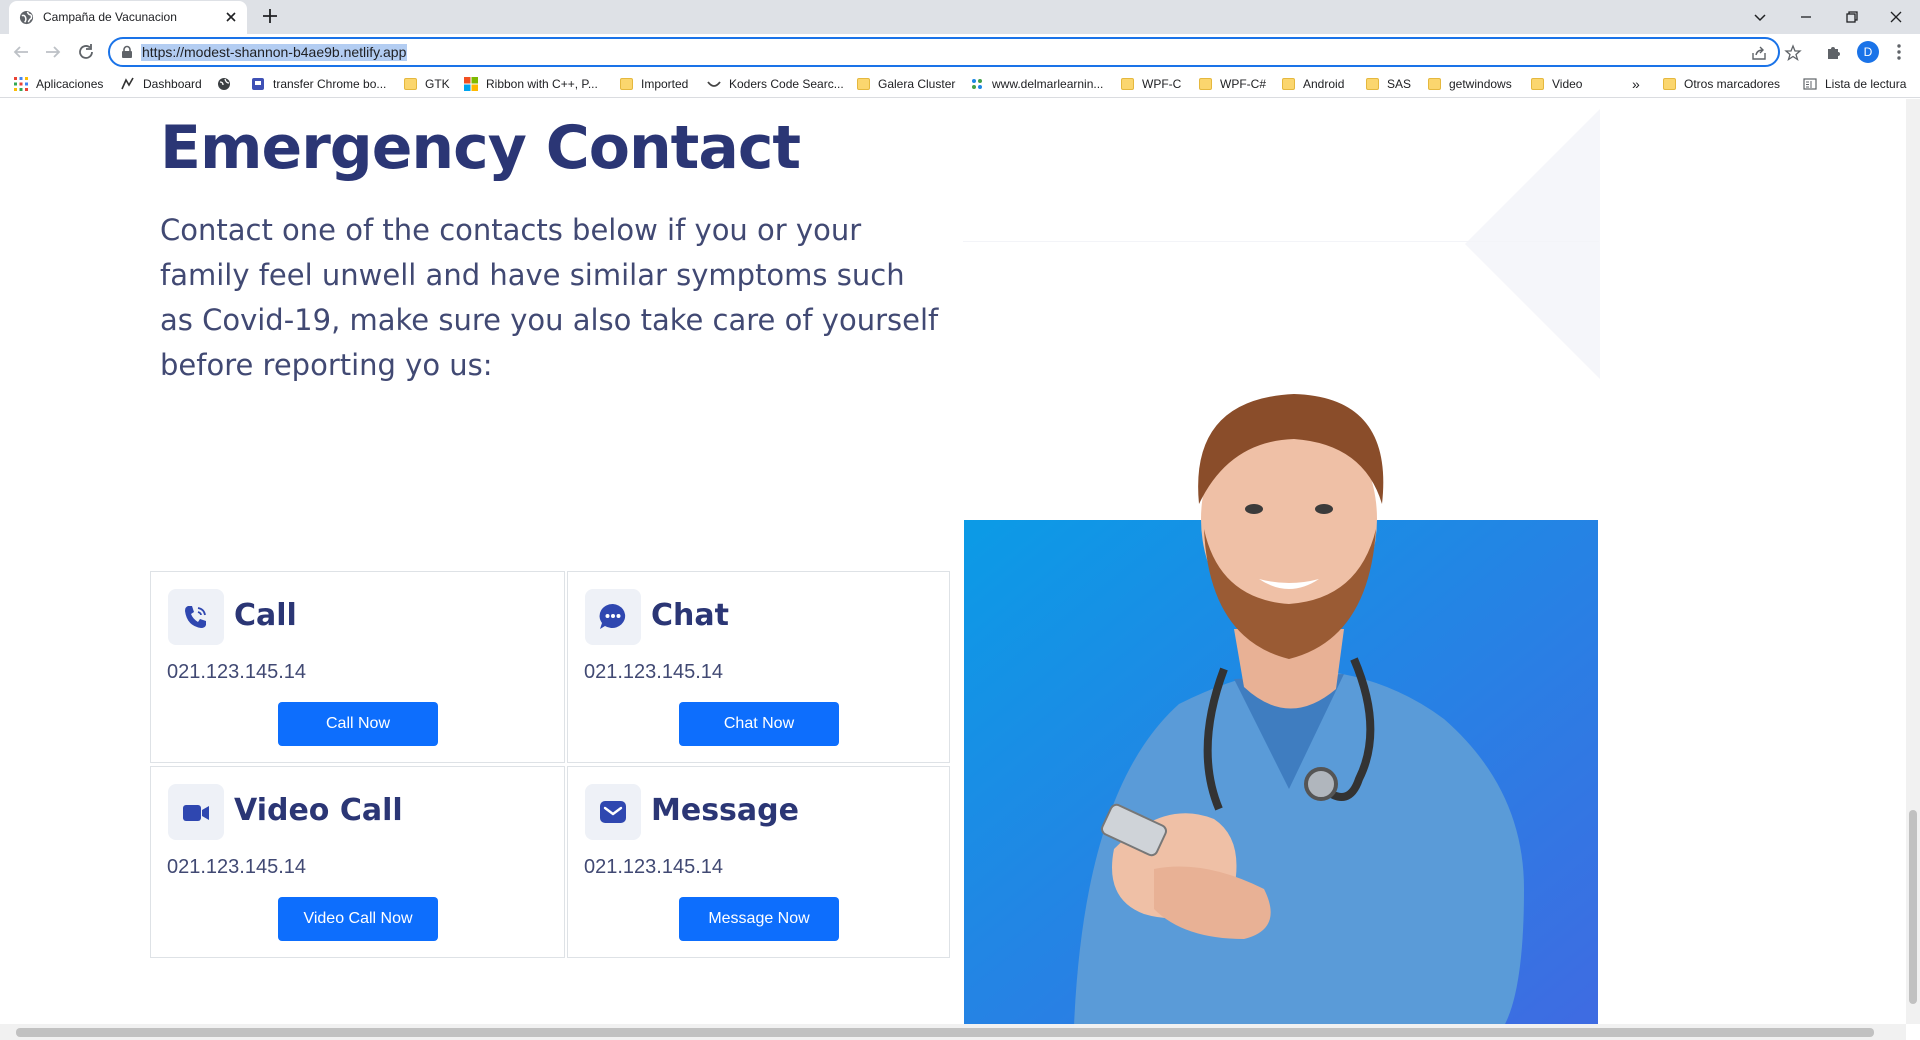 The width and height of the screenshot is (1920, 1040). Describe the element at coordinates (21, 52) in the screenshot. I see `back-arrow-icon` at that location.